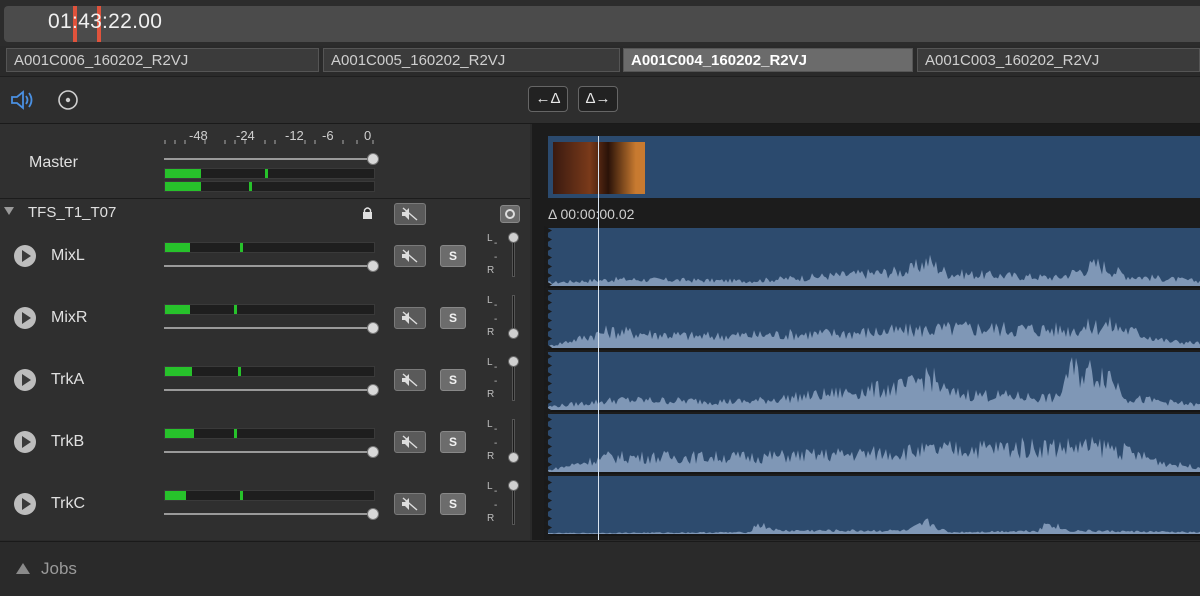  What do you see at coordinates (68, 100) in the screenshot?
I see `circle-target-icon` at bounding box center [68, 100].